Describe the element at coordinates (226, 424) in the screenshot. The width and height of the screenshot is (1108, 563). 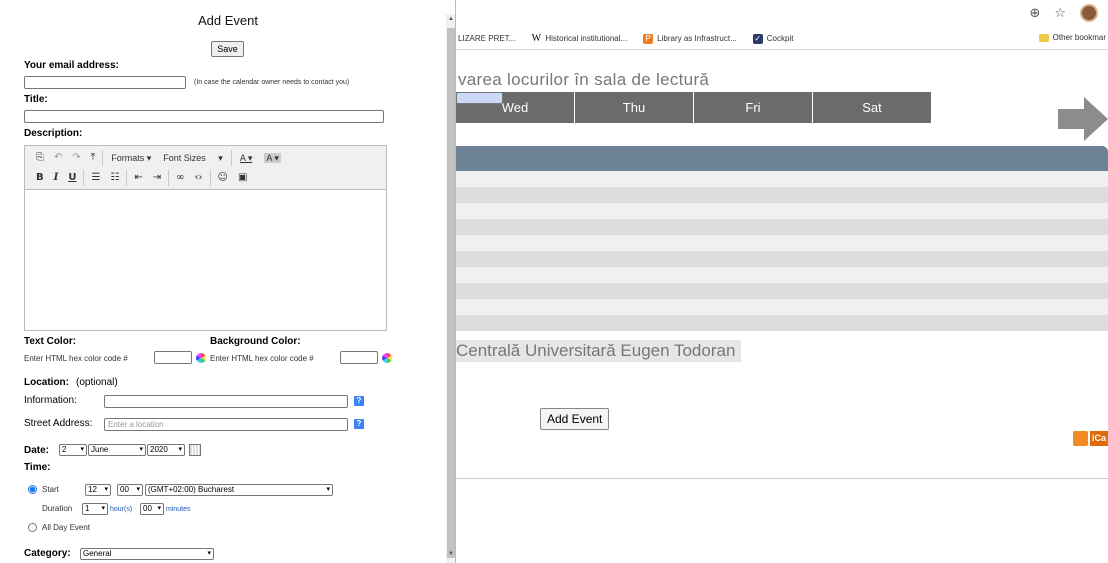
I see `street-address-field: Enter a location` at that location.